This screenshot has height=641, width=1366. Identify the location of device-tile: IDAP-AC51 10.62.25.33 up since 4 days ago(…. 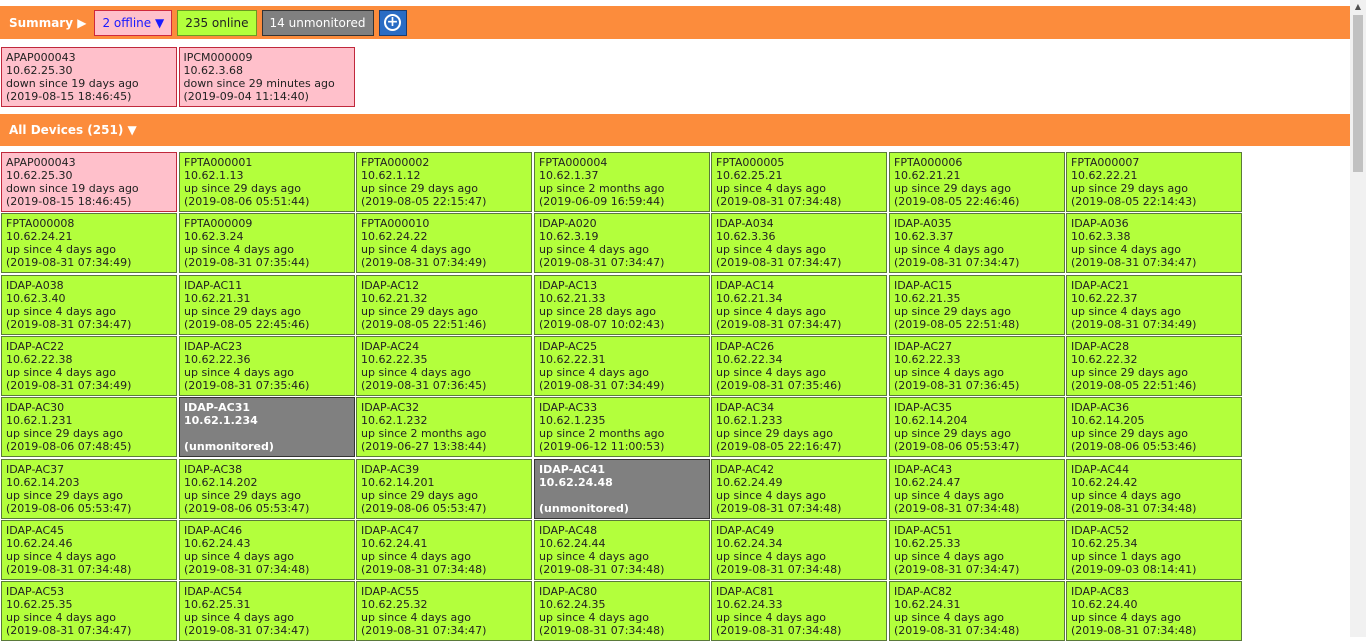
(977, 550).